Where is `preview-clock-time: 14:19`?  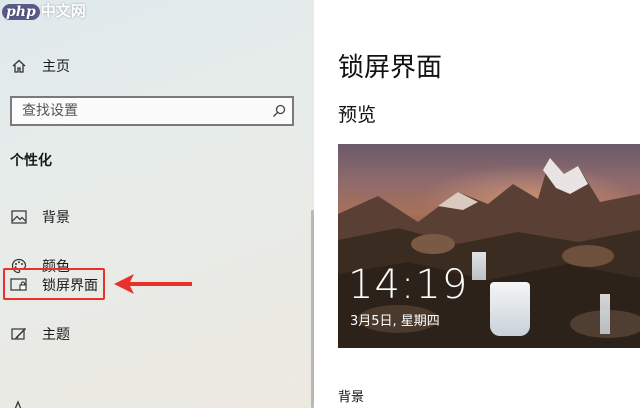 preview-clock-time: 14:19 is located at coordinates (408, 285).